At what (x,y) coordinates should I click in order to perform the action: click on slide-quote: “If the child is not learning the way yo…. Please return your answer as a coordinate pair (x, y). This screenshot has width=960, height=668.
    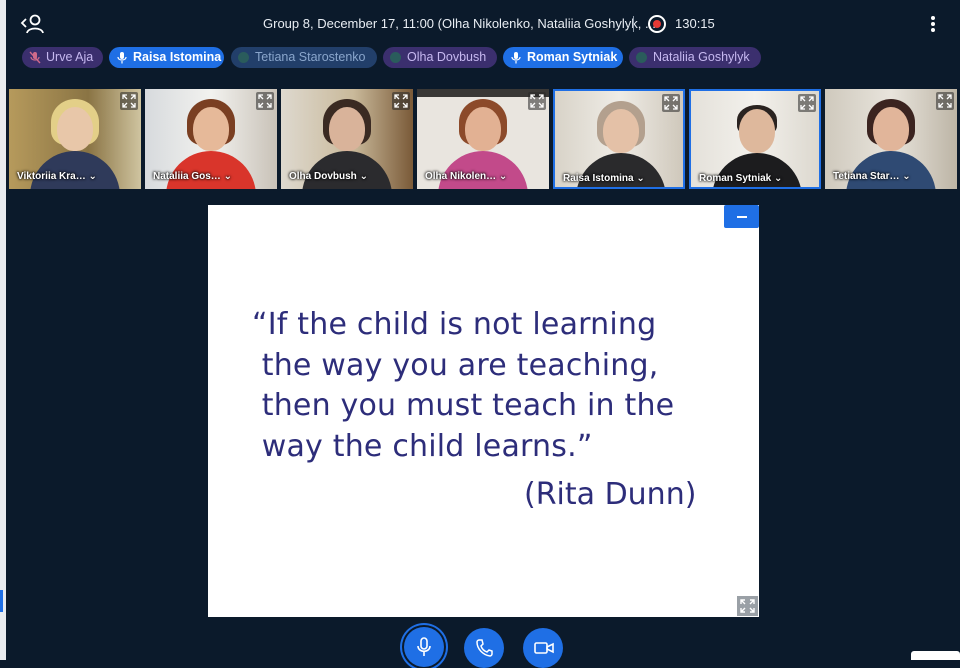
    Looking at the image, I should click on (463, 385).